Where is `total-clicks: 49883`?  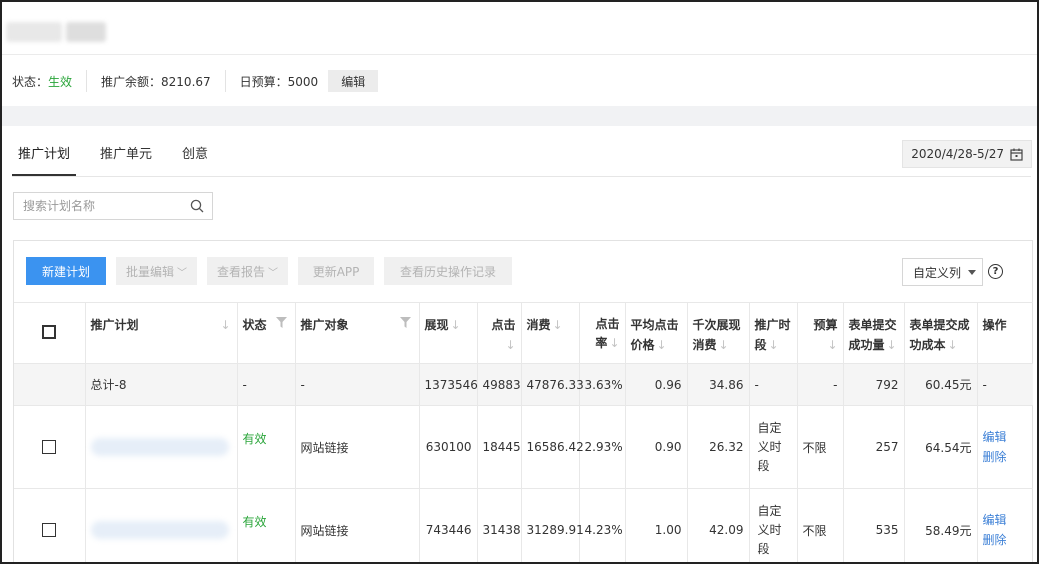 total-clicks: 49883 is located at coordinates (499, 384).